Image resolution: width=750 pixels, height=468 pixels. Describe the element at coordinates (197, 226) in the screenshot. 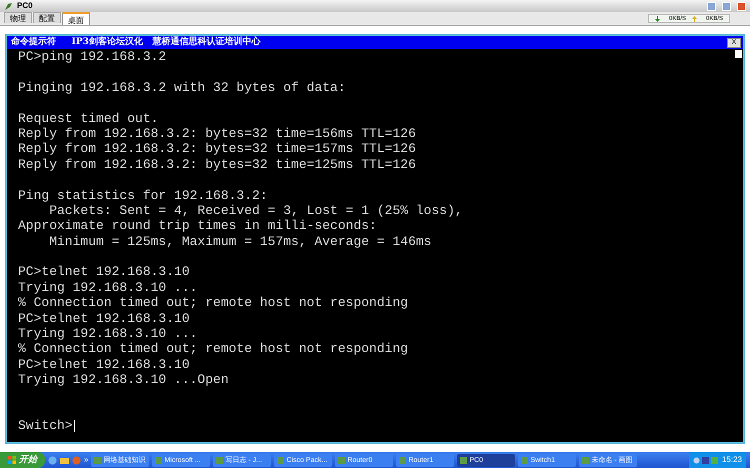

I see `terminal-line: Approximate round trip times in milli-seconds:` at that location.